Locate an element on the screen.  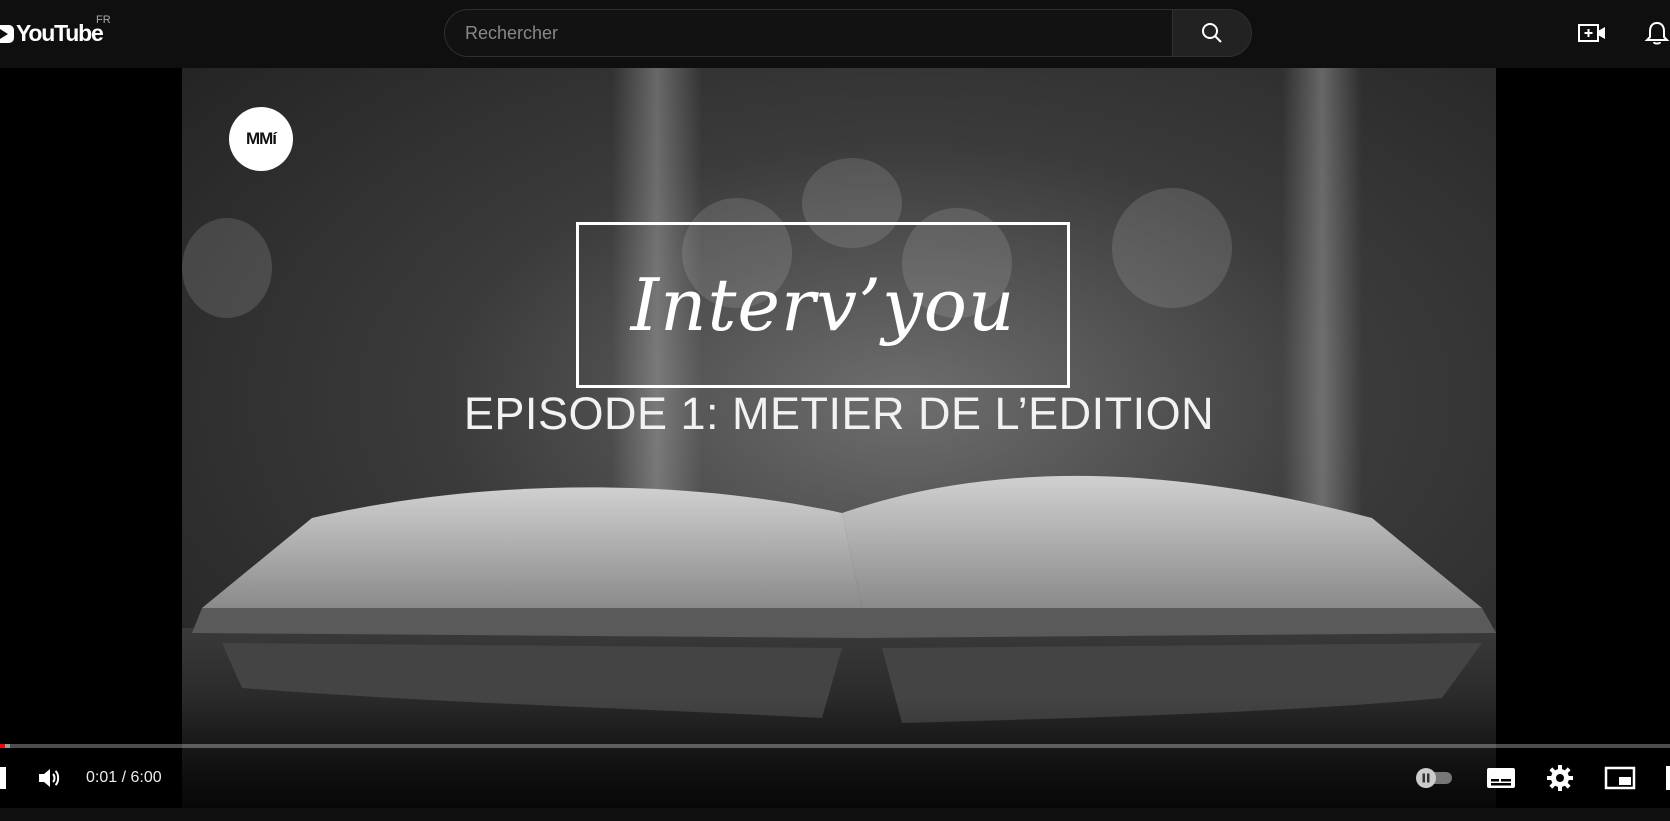
masthead: YouTube FR Rechercher is located at coordinates (835, 34).